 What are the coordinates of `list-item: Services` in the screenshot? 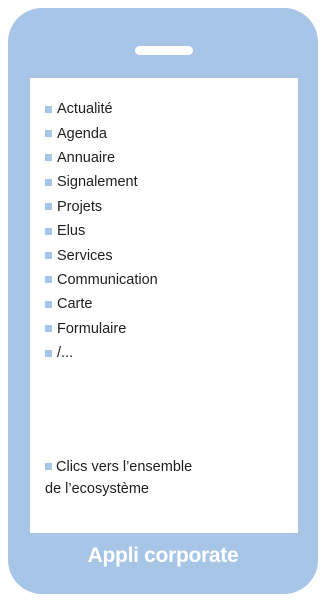 It's located at (101, 255).